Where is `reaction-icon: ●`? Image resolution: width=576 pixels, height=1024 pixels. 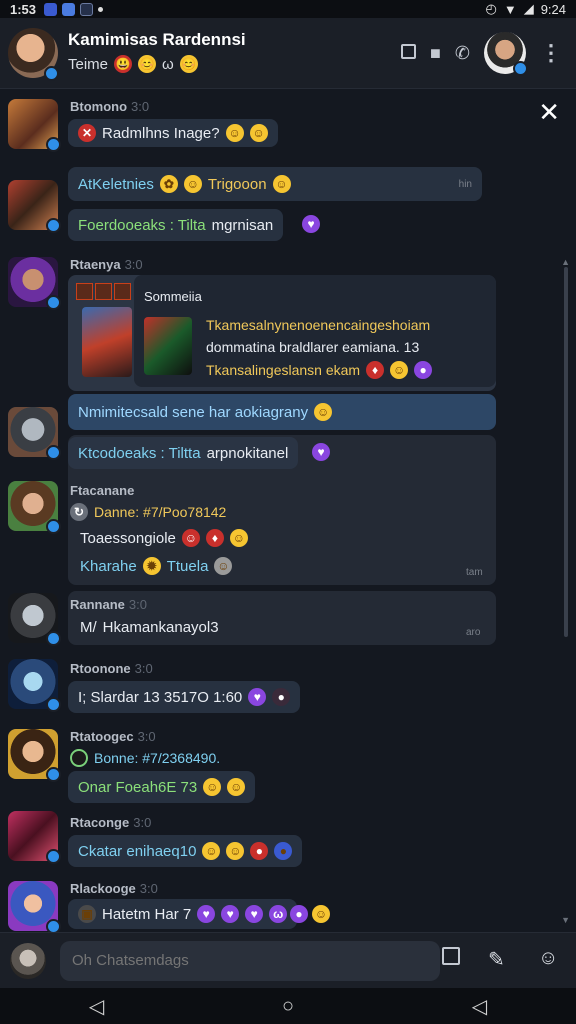 reaction-icon: ● is located at coordinates (299, 914).